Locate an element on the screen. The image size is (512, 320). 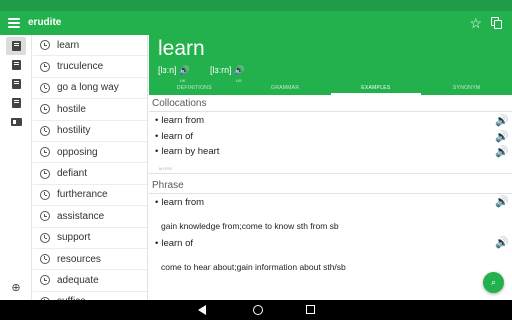
history-item: hostile is located at coordinates (90, 110).